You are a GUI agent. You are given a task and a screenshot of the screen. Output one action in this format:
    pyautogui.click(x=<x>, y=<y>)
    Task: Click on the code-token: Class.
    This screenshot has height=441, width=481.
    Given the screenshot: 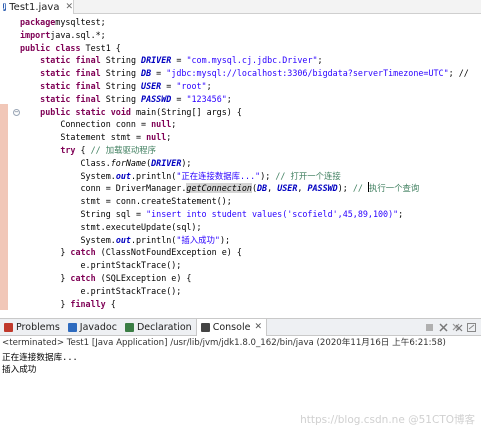 What is the action you would take?
    pyautogui.click(x=65, y=162)
    